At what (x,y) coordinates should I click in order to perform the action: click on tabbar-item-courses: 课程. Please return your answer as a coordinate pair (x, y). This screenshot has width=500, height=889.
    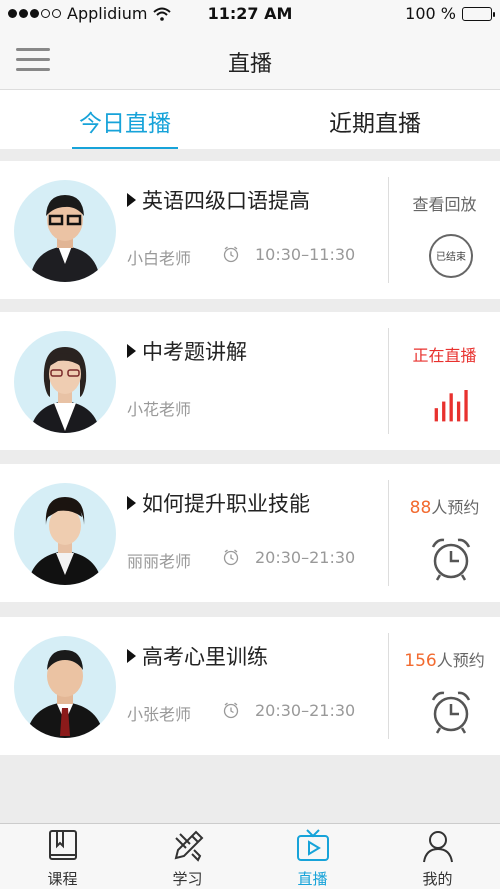
    Looking at the image, I should click on (62, 856).